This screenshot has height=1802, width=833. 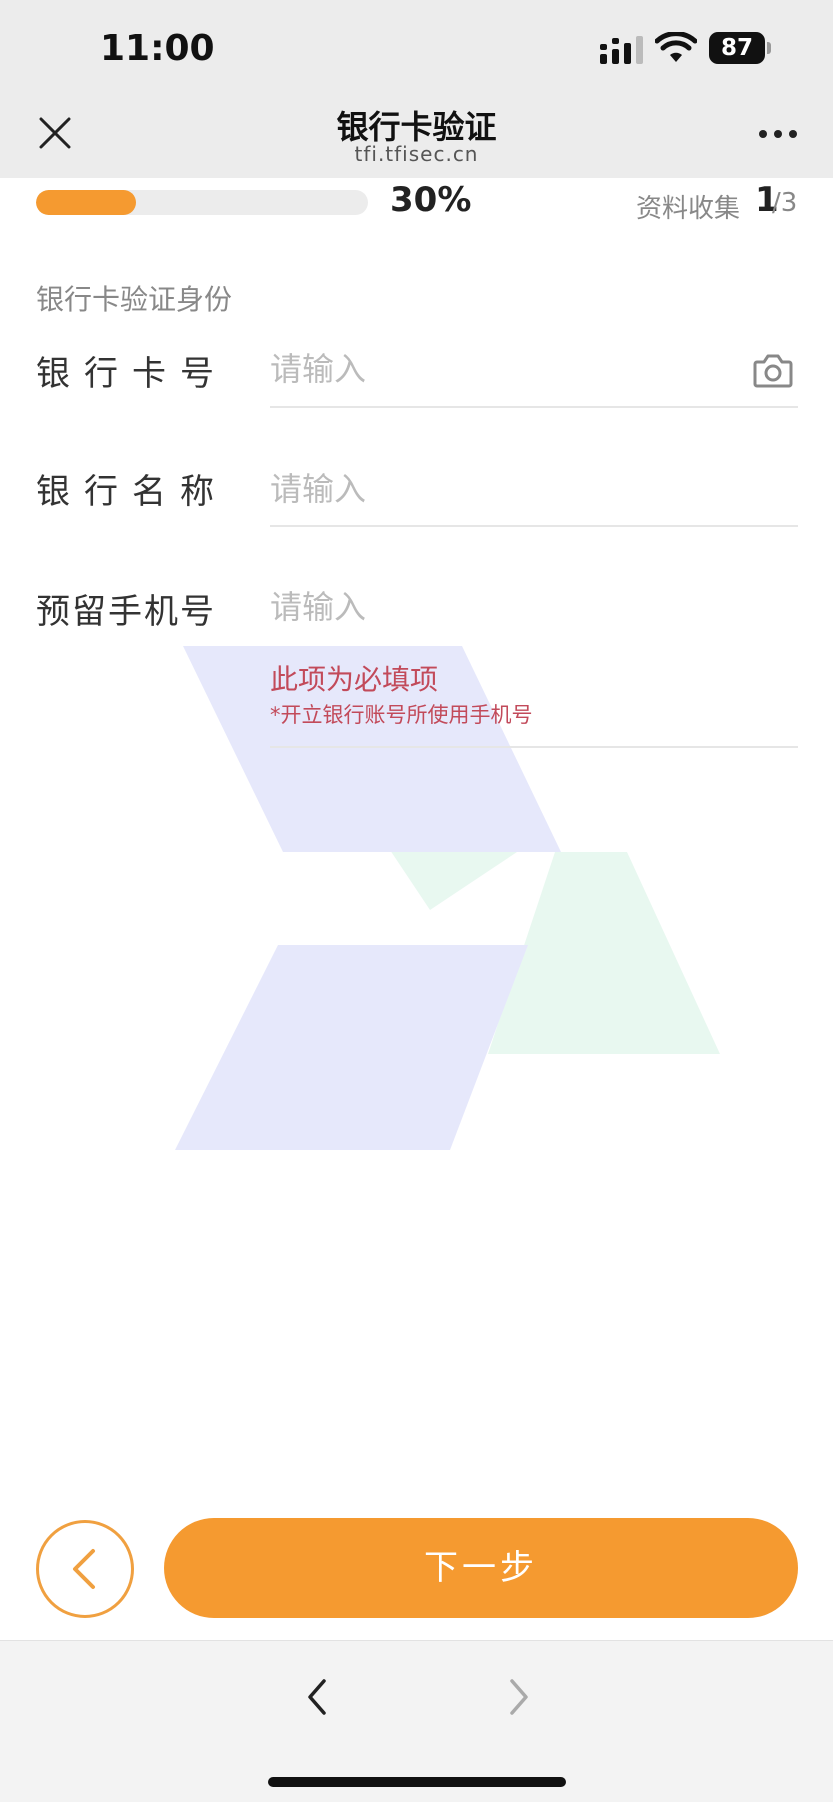 I want to click on wifi-icon, so click(x=676, y=47).